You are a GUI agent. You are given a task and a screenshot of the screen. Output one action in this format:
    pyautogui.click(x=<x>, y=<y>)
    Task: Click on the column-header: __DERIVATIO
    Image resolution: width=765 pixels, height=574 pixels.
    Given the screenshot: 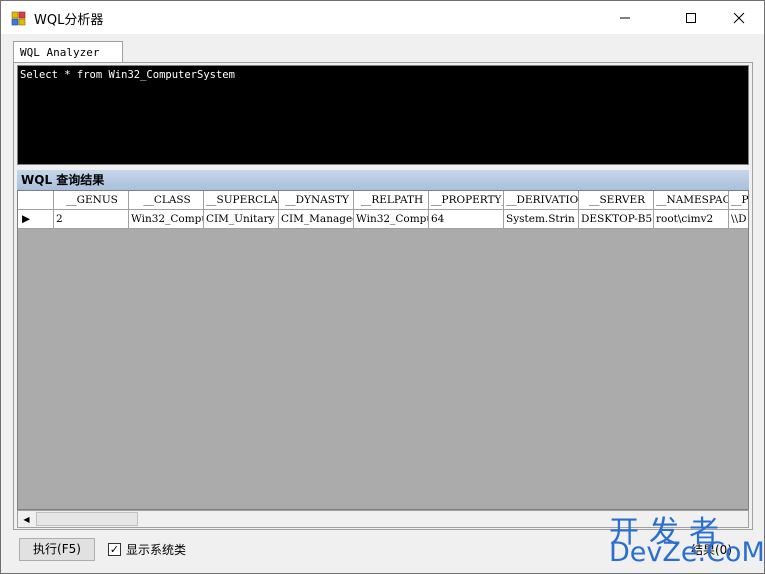 What is the action you would take?
    pyautogui.click(x=541, y=200)
    